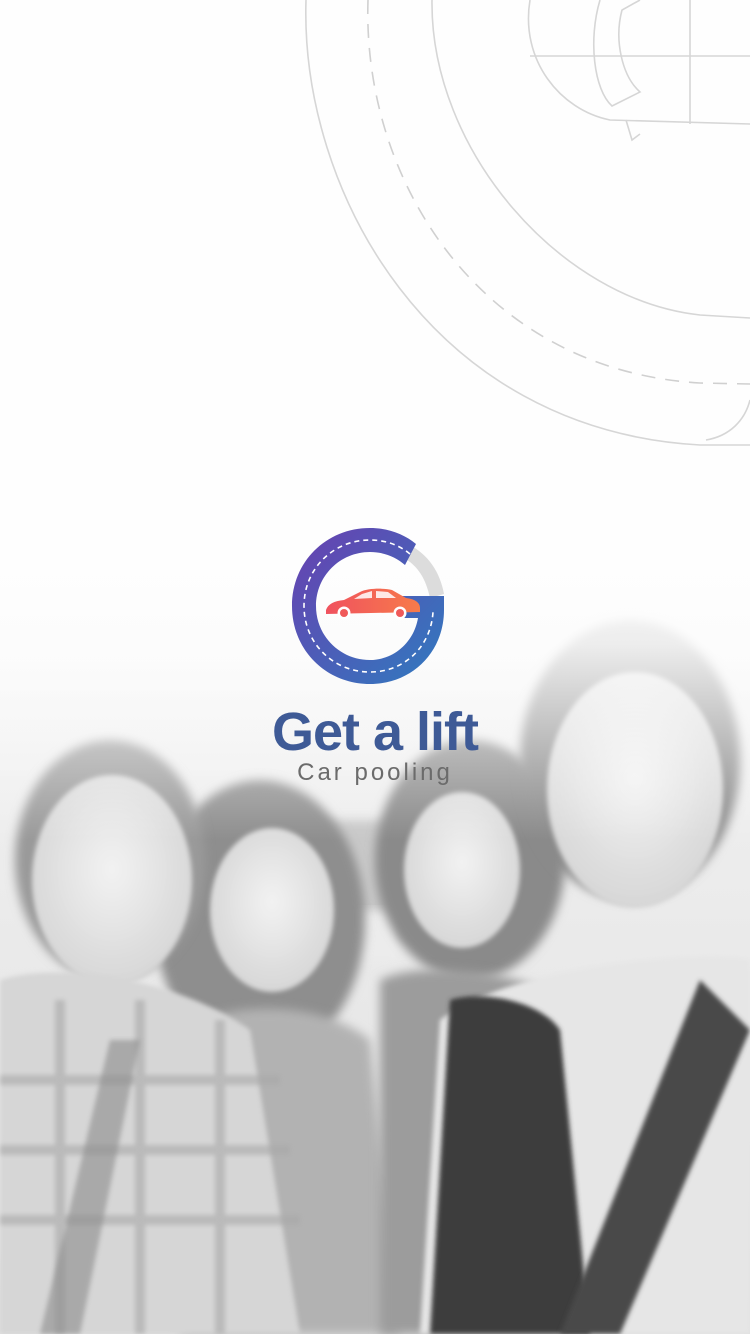 The image size is (750, 1334). I want to click on app-title: Get a lift, so click(375, 732).